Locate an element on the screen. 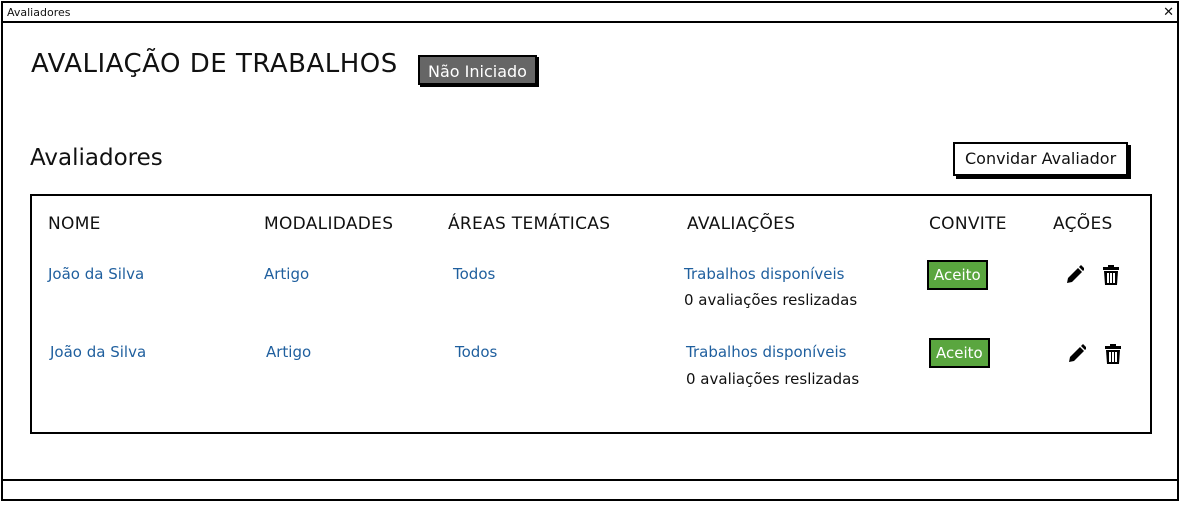 This screenshot has height=505, width=1183. status-badge: Não Iniciado is located at coordinates (477, 70).